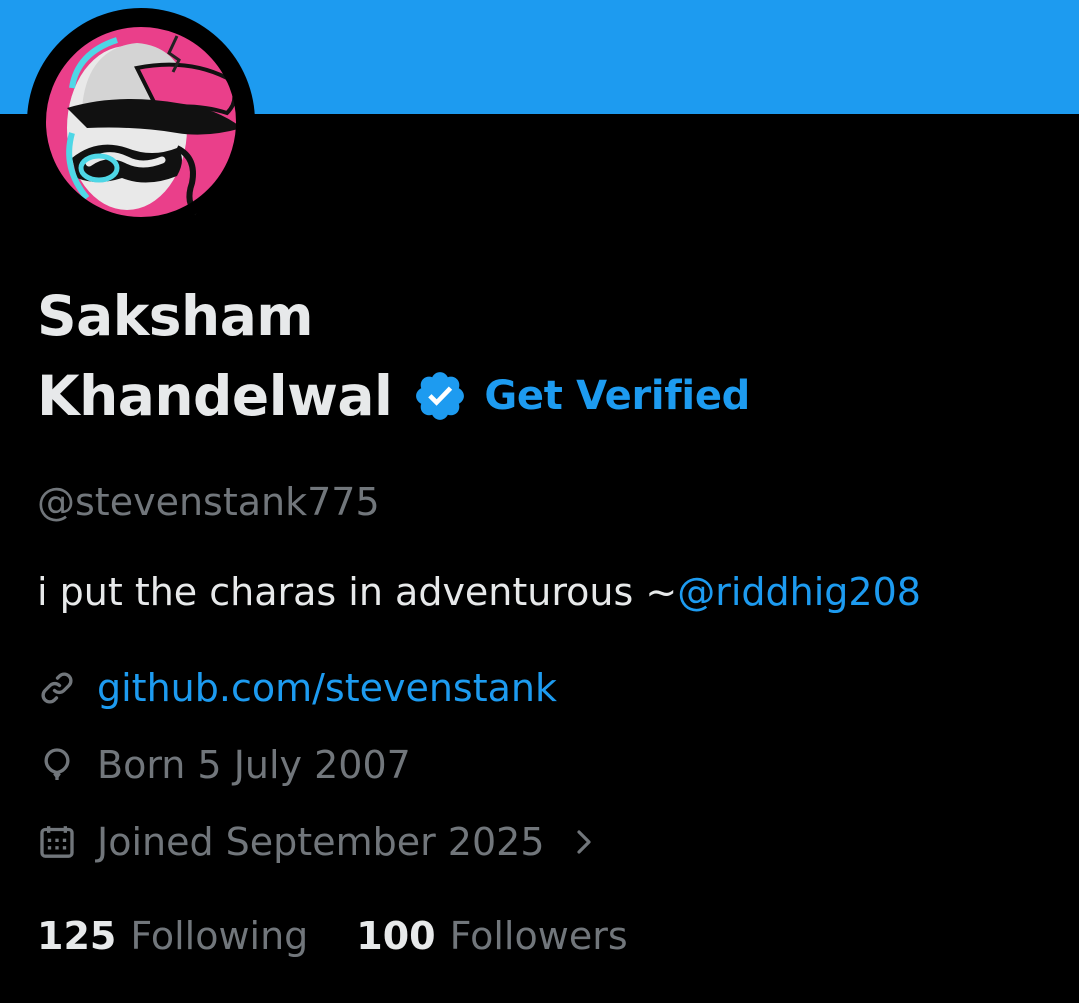 This screenshot has width=1079, height=1003. What do you see at coordinates (215, 396) in the screenshot?
I see `name-last: Khandelwal` at bounding box center [215, 396].